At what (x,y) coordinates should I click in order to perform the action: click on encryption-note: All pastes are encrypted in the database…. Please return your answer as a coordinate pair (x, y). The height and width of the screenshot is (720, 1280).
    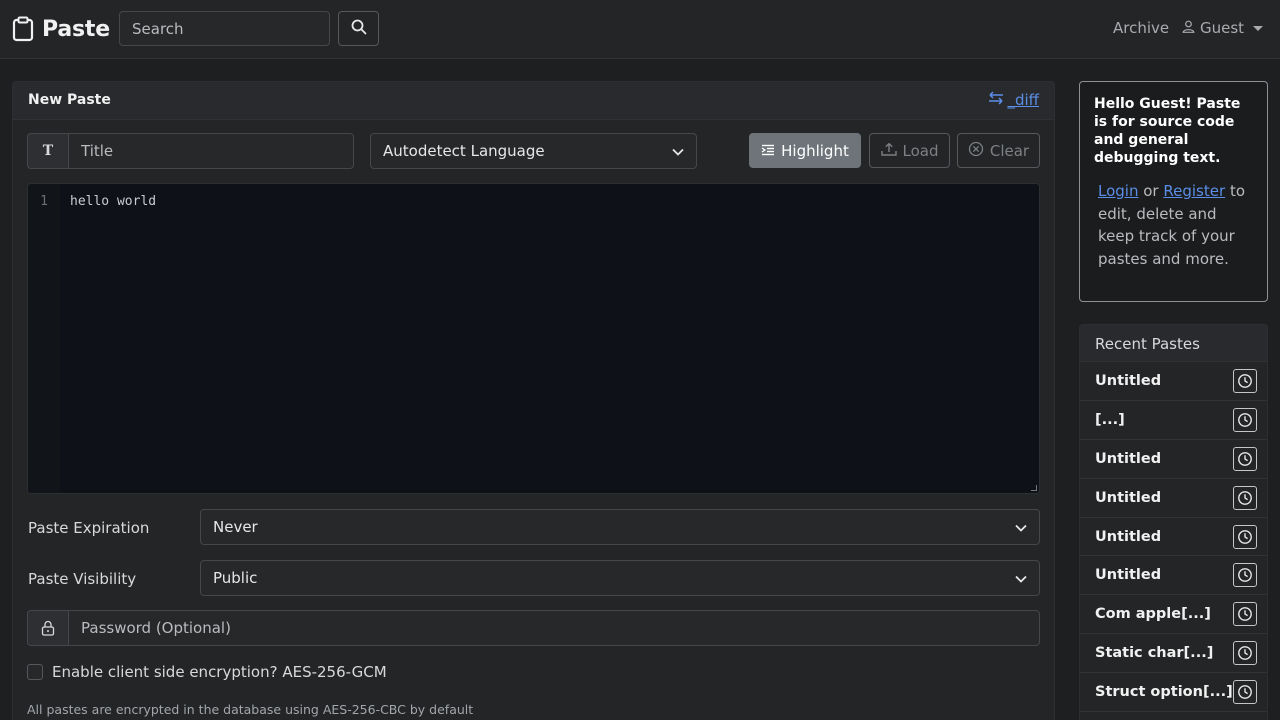
    Looking at the image, I should click on (250, 709).